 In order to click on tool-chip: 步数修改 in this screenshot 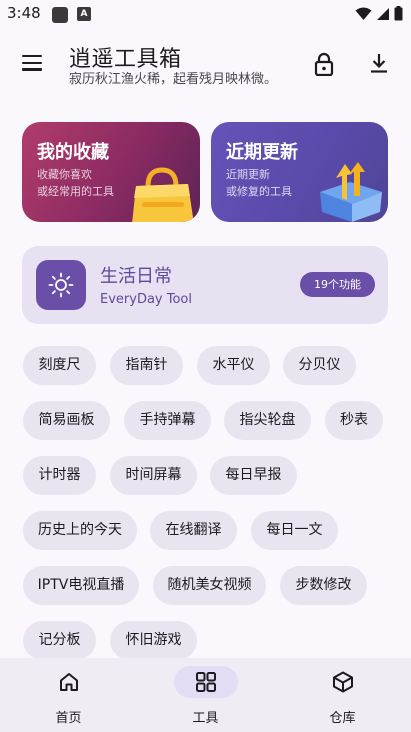, I will do `click(323, 585)`.